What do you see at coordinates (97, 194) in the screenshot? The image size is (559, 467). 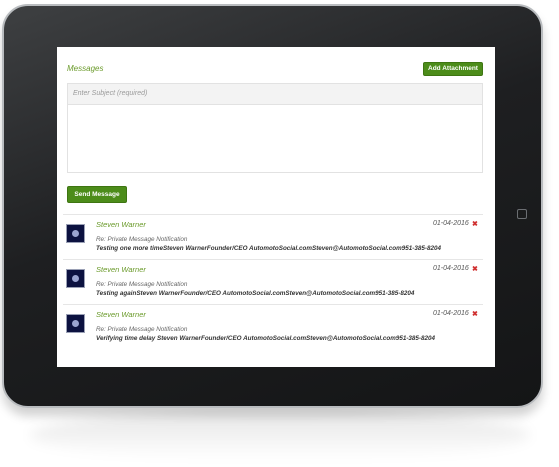 I see `send-message-button: Send Message` at bounding box center [97, 194].